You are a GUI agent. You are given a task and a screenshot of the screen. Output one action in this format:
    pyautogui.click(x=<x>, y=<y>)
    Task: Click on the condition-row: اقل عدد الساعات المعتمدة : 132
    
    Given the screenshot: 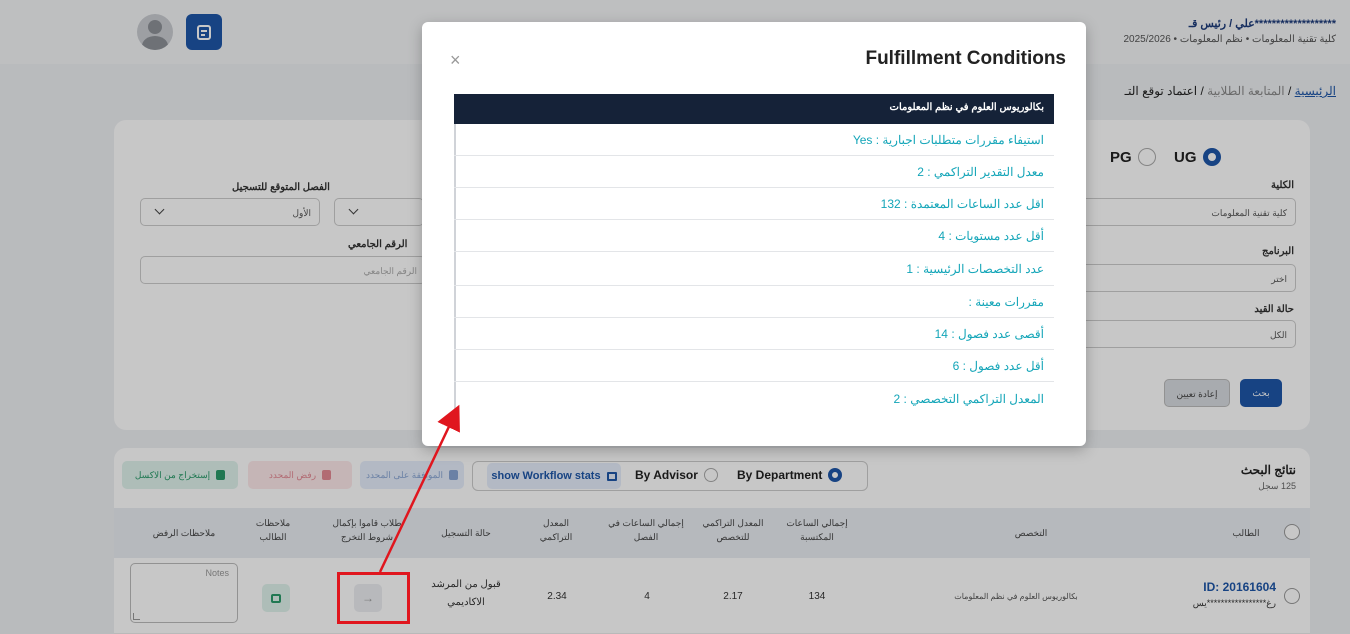 What is the action you would take?
    pyautogui.click(x=754, y=204)
    